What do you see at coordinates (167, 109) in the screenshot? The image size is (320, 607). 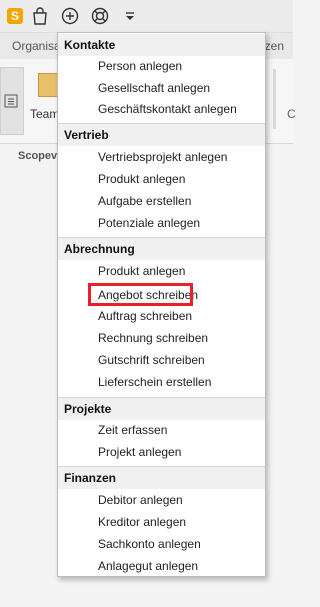 I see `menu-item-geschaeftskontakt-anlegen: Geschäftskontakt anlegen` at bounding box center [167, 109].